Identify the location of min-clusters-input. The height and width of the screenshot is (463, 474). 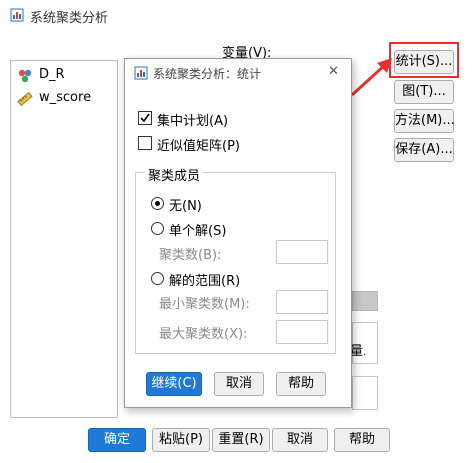
(302, 302).